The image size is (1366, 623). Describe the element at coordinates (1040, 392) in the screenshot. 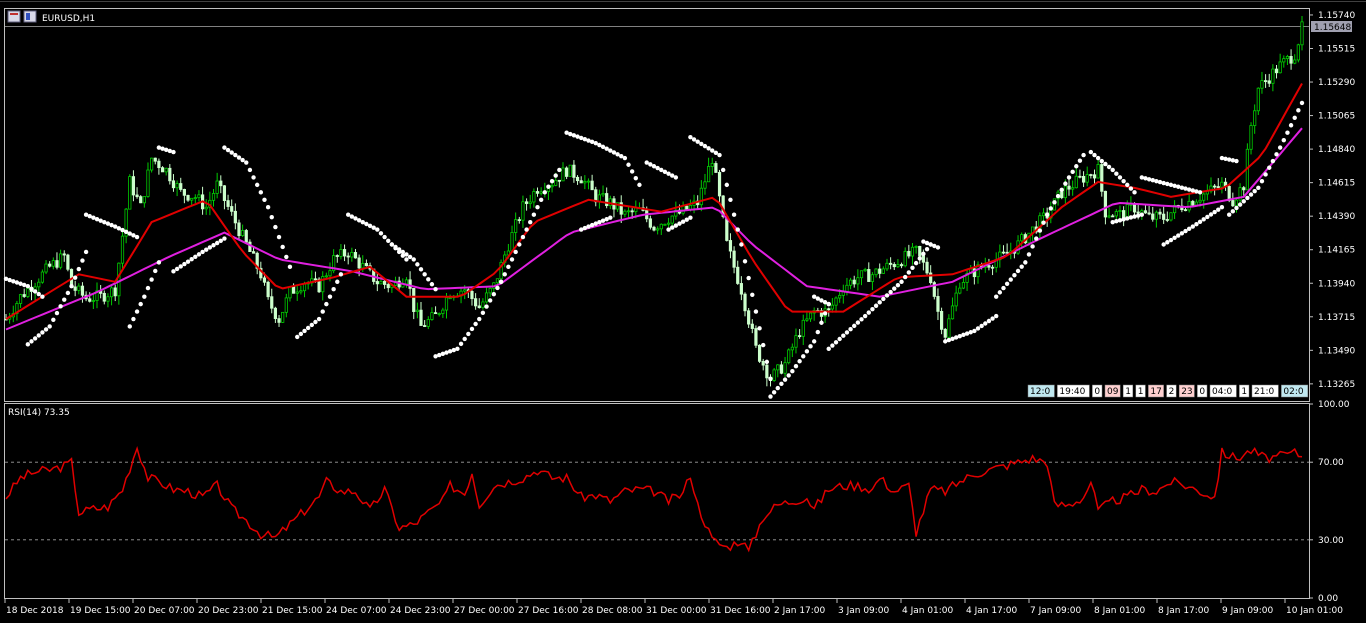

I see `timeline-tab-label: 12:0` at that location.